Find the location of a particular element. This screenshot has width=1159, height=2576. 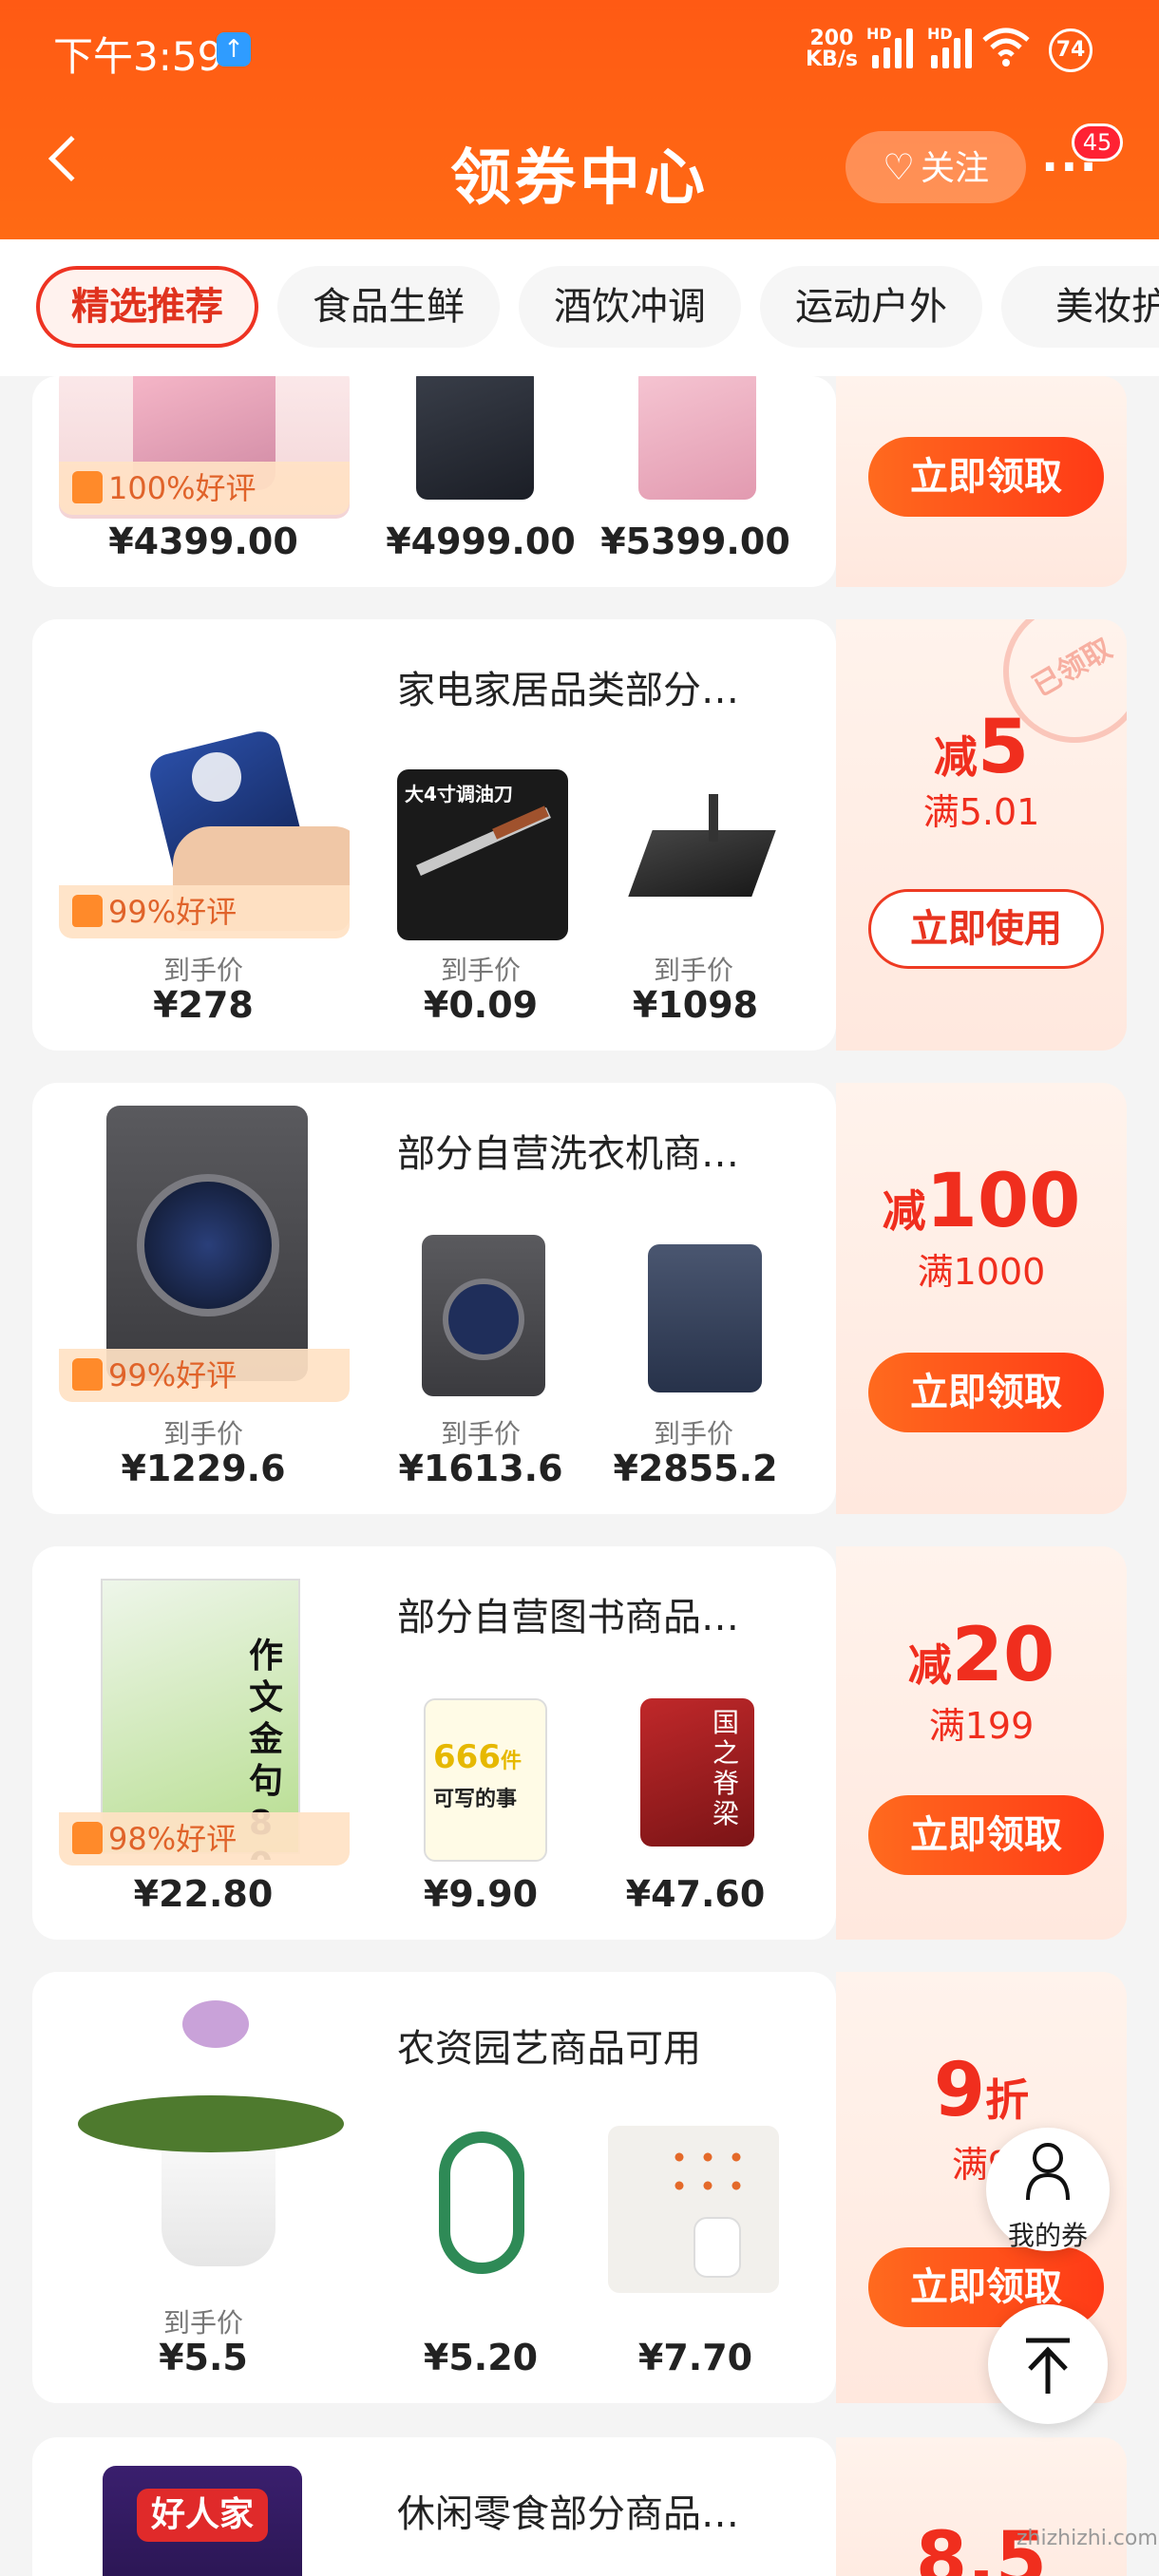

rating-text: 98%好评 is located at coordinates (173, 1839).